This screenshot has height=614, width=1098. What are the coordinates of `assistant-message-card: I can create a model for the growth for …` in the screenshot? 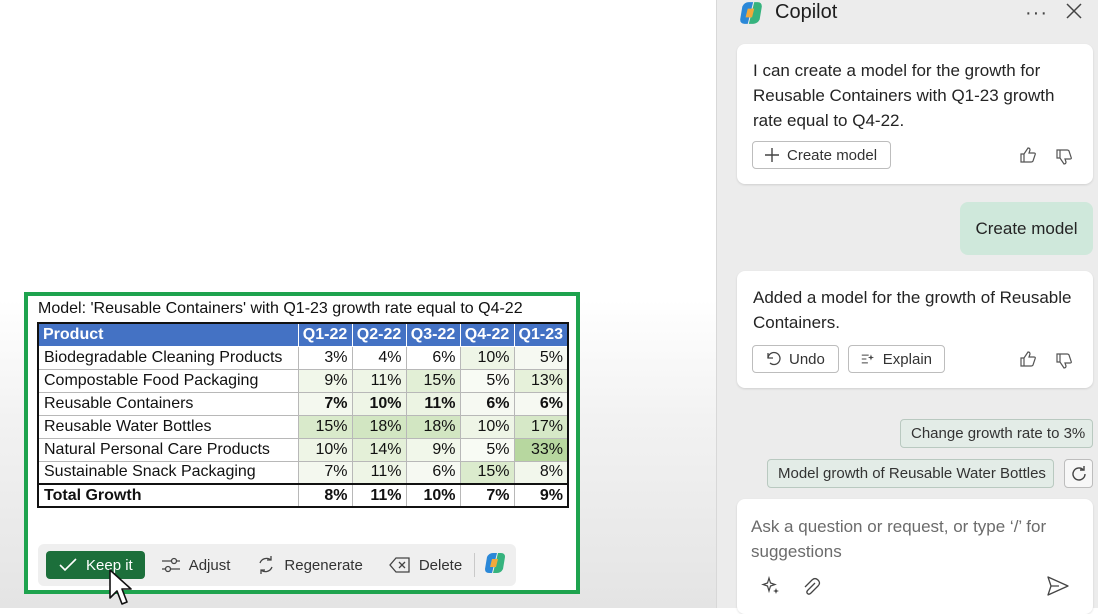 It's located at (915, 114).